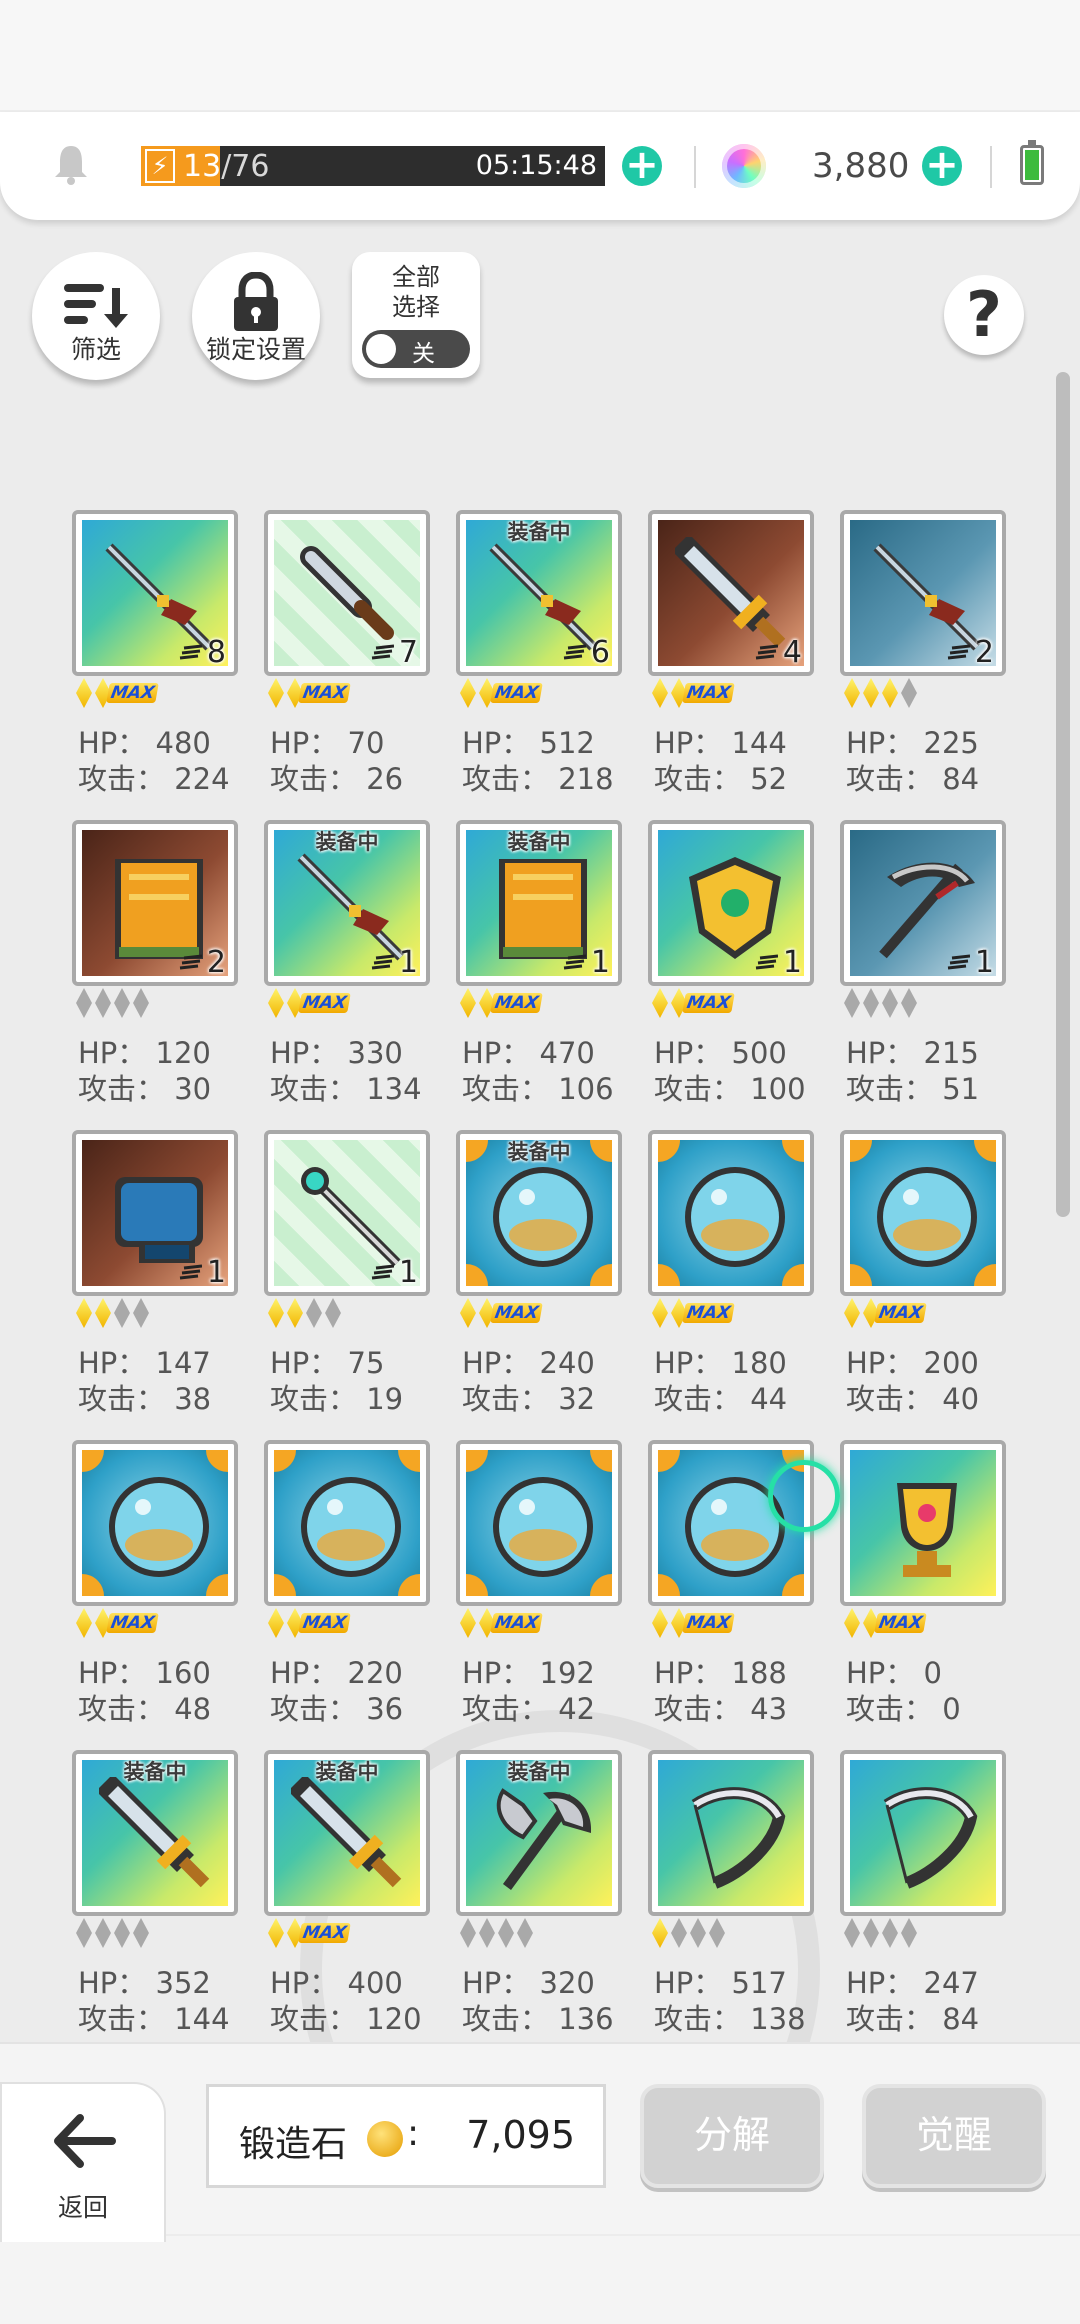  Describe the element at coordinates (730, 592) in the screenshot. I see `sword-icon` at that location.